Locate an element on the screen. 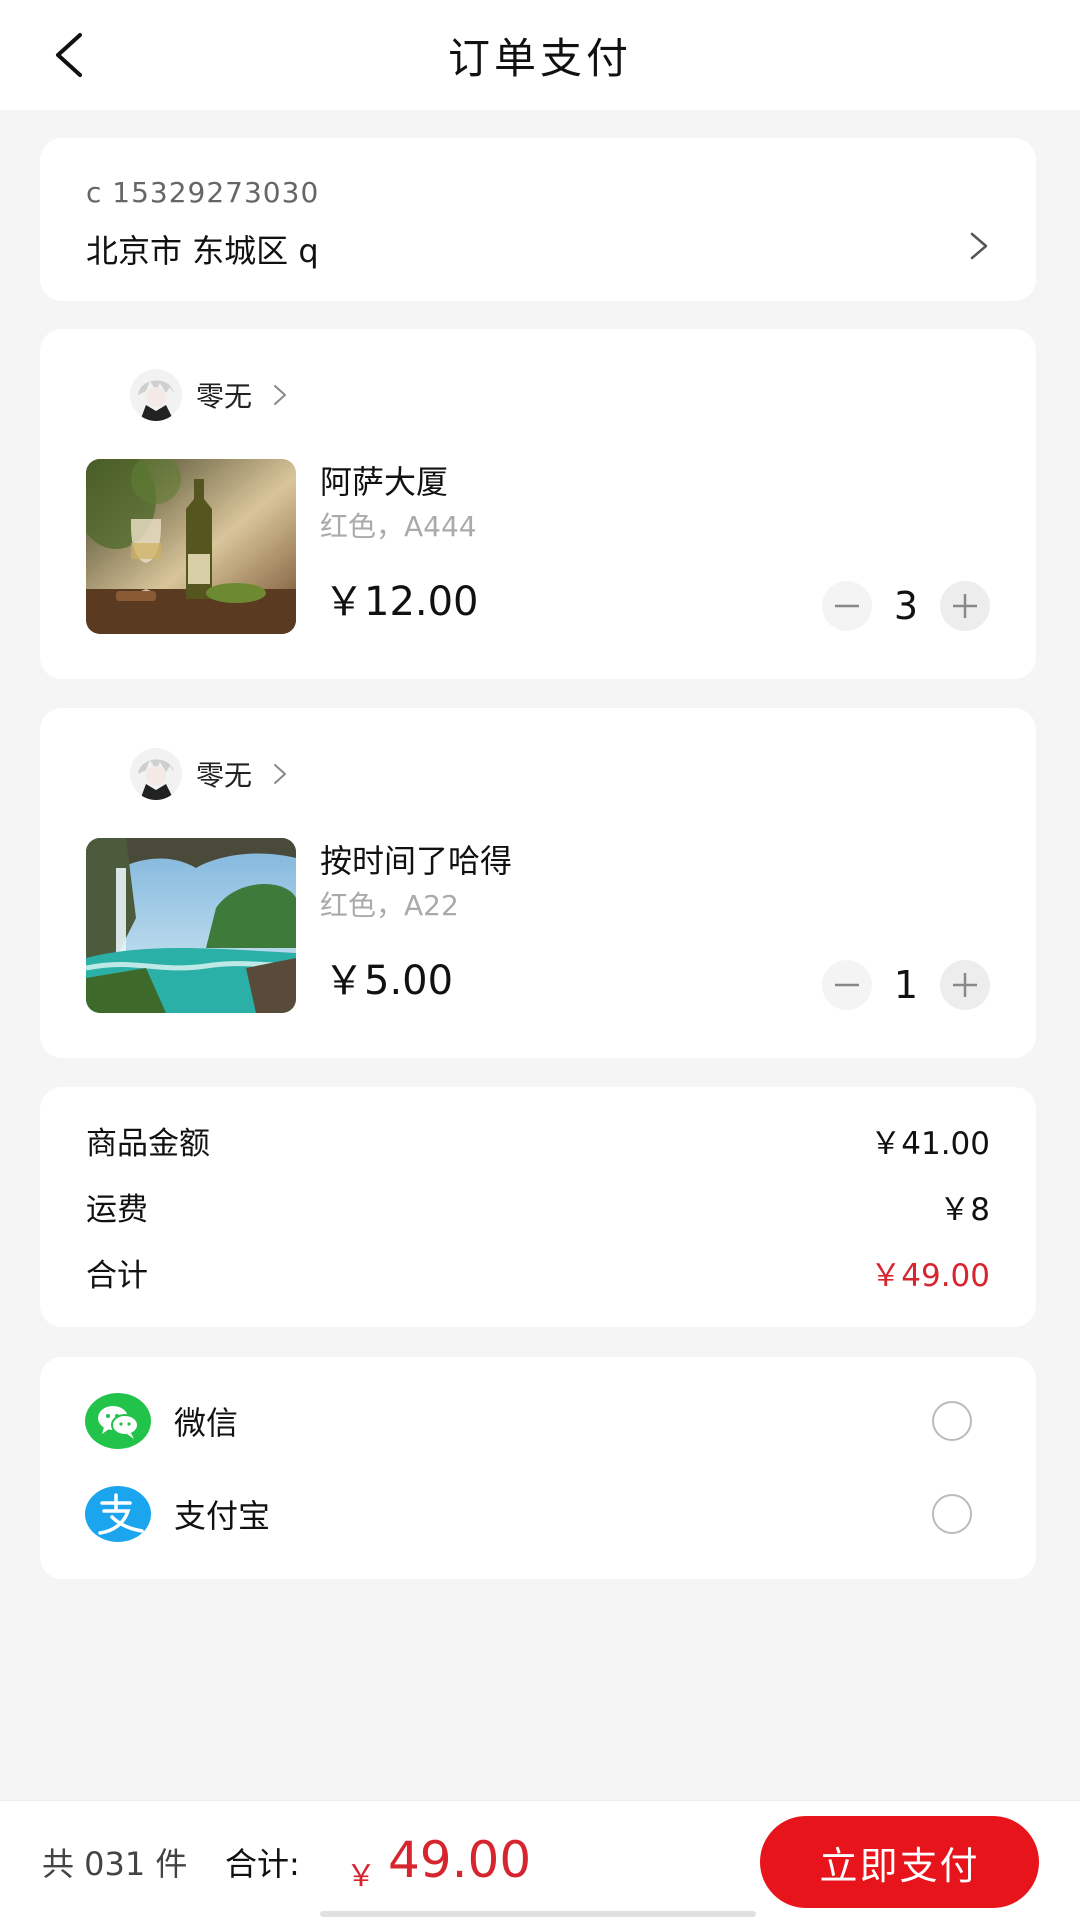  shipping-label: 运费 is located at coordinates (117, 1209).